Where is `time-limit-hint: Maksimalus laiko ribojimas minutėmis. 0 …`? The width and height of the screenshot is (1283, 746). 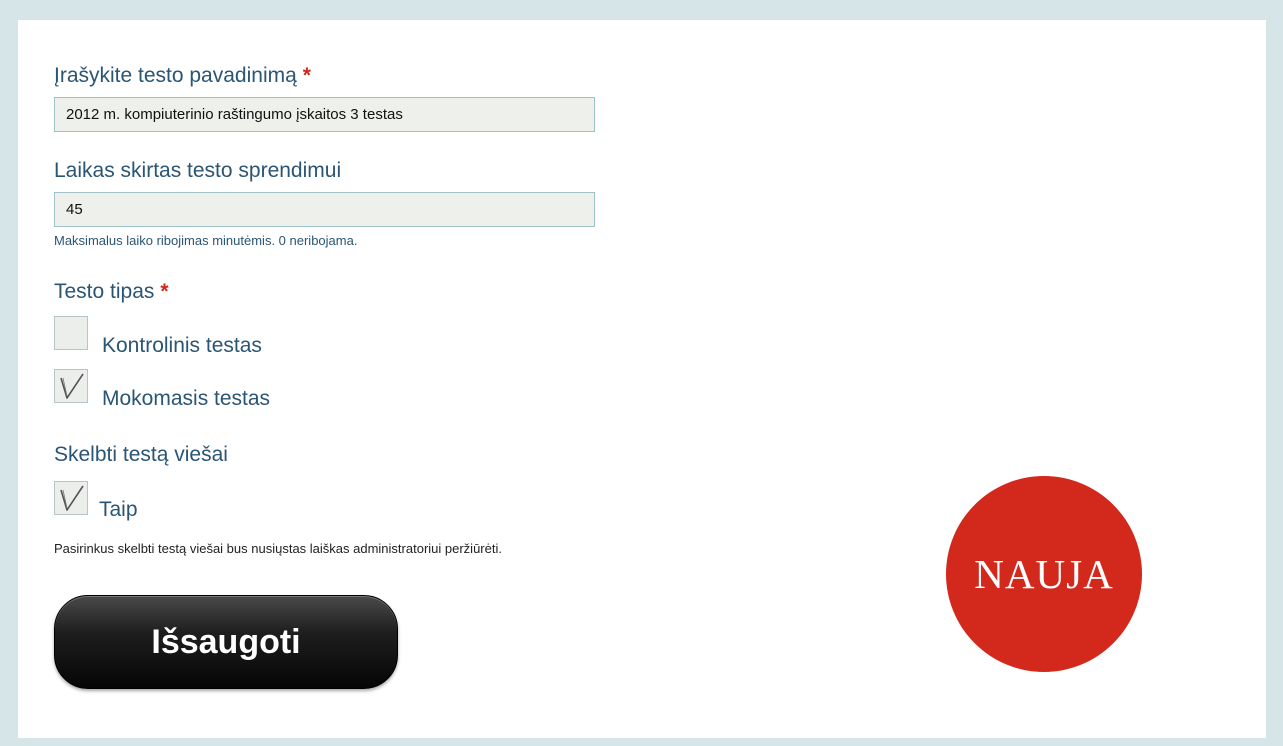
time-limit-hint: Maksimalus laiko ribojimas minutėmis. 0 … is located at coordinates (206, 240).